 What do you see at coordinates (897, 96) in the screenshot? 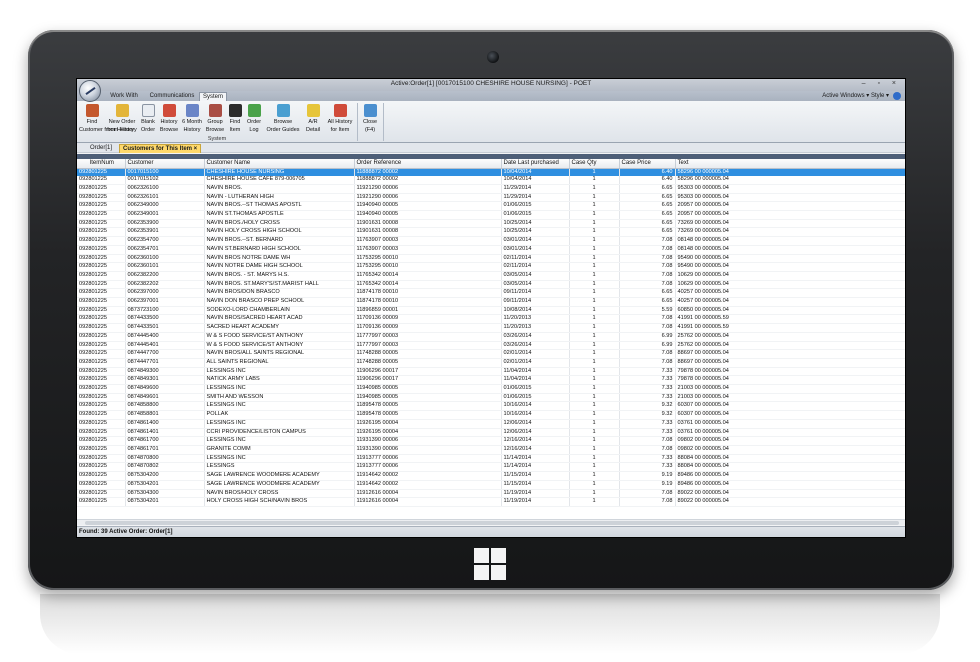
I see `help-icon` at bounding box center [897, 96].